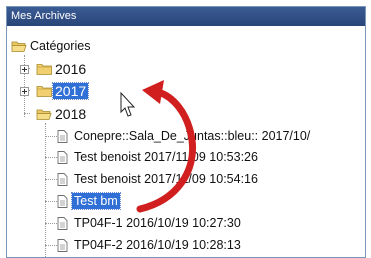  What do you see at coordinates (60, 46) in the screenshot?
I see `tree-root-label: Catégories` at bounding box center [60, 46].